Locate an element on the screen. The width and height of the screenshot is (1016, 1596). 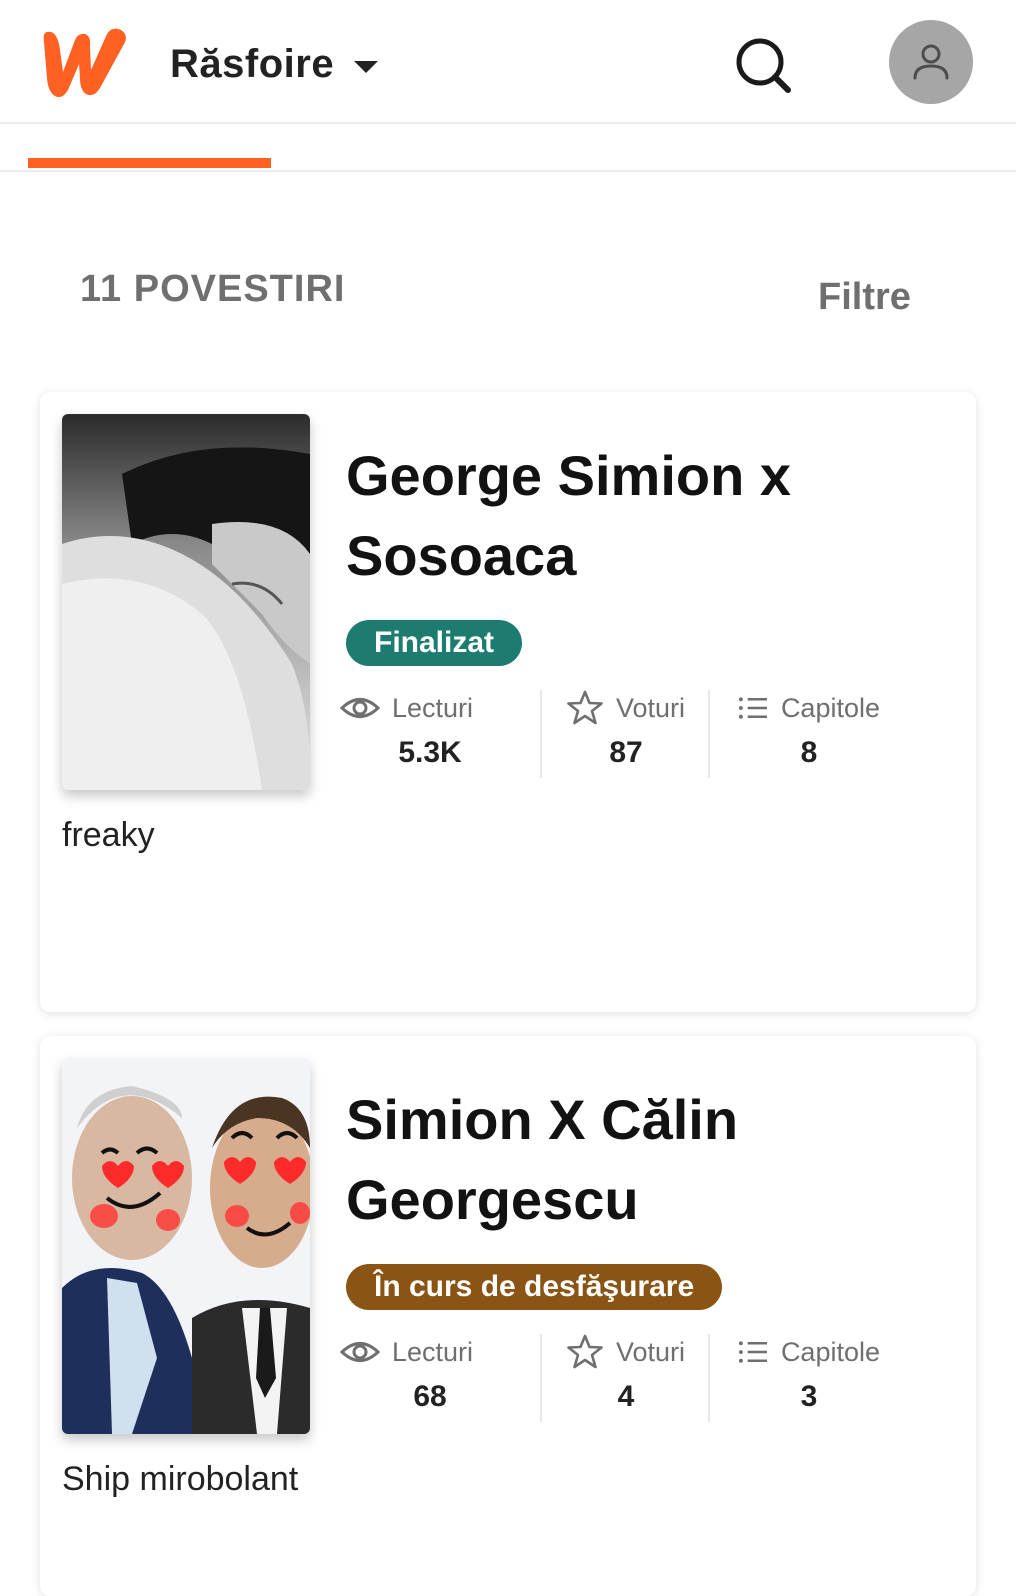
results-count: 11 POVESTIRI is located at coordinates (213, 289).